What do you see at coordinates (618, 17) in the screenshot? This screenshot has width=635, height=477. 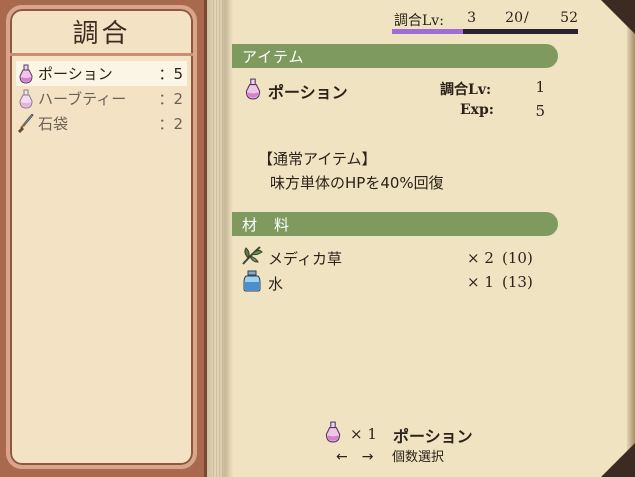 I see `book-corner-top` at bounding box center [618, 17].